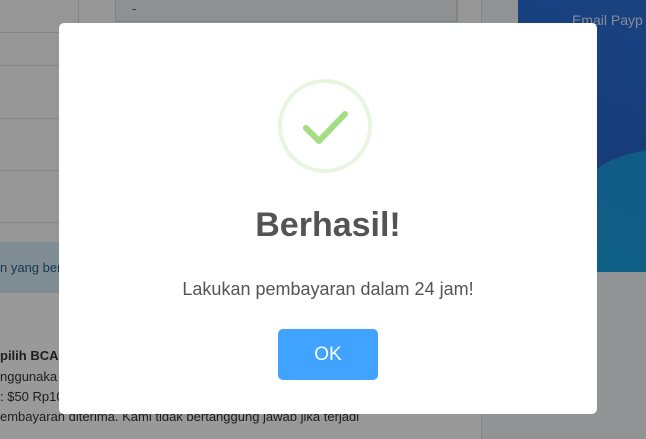 Image resolution: width=646 pixels, height=439 pixels. What do you see at coordinates (325, 126) in the screenshot?
I see `success-check-icon` at bounding box center [325, 126].